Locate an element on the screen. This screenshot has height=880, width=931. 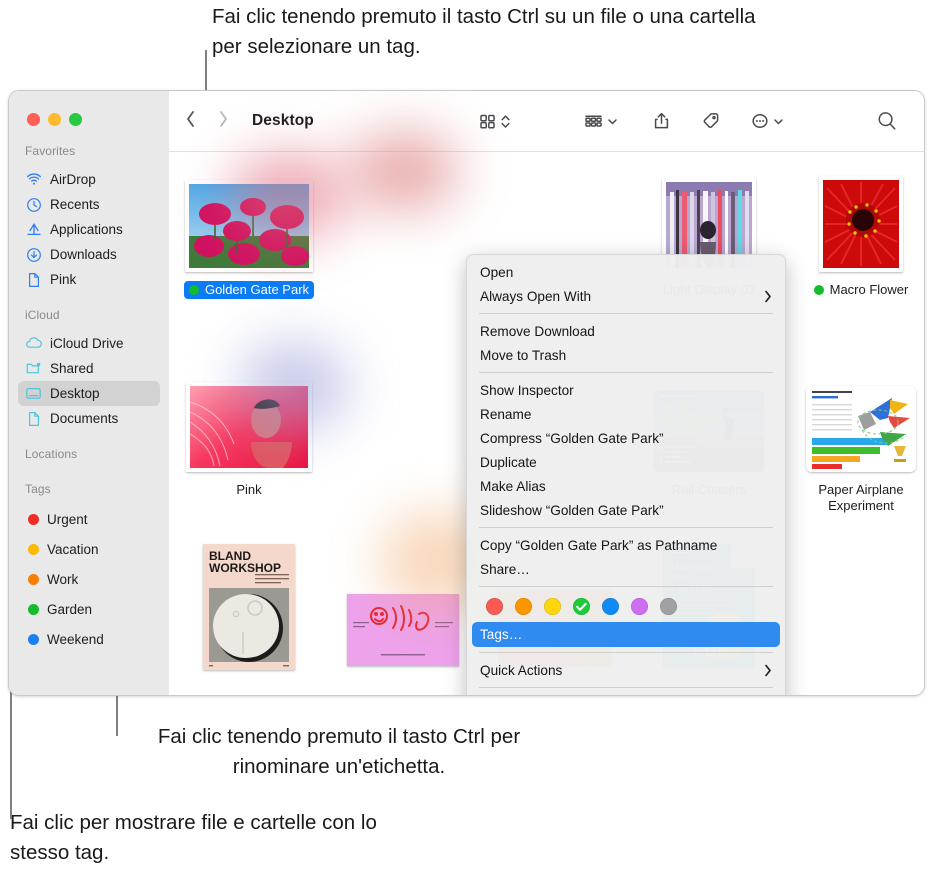
menu-item-slideshow: Slideshow “Golden Gate Park” is located at coordinates (626, 510).